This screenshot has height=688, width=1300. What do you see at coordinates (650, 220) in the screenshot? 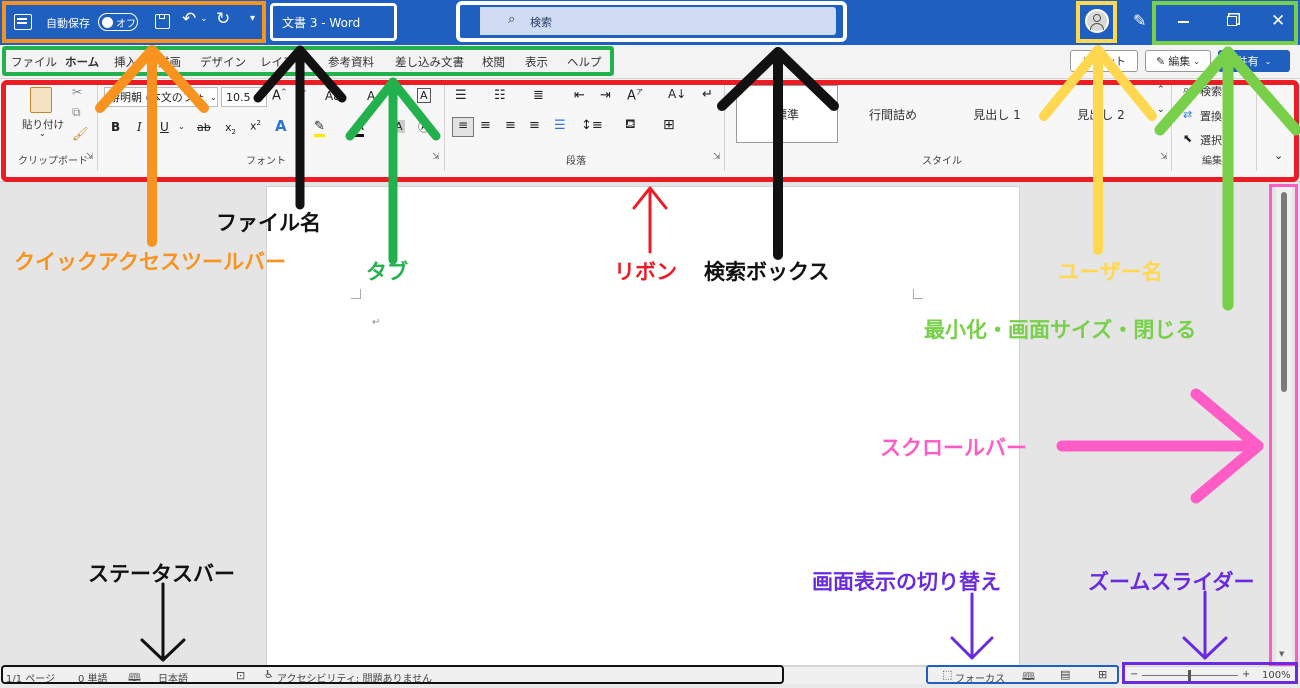
I see `arrow-ribbon` at bounding box center [650, 220].